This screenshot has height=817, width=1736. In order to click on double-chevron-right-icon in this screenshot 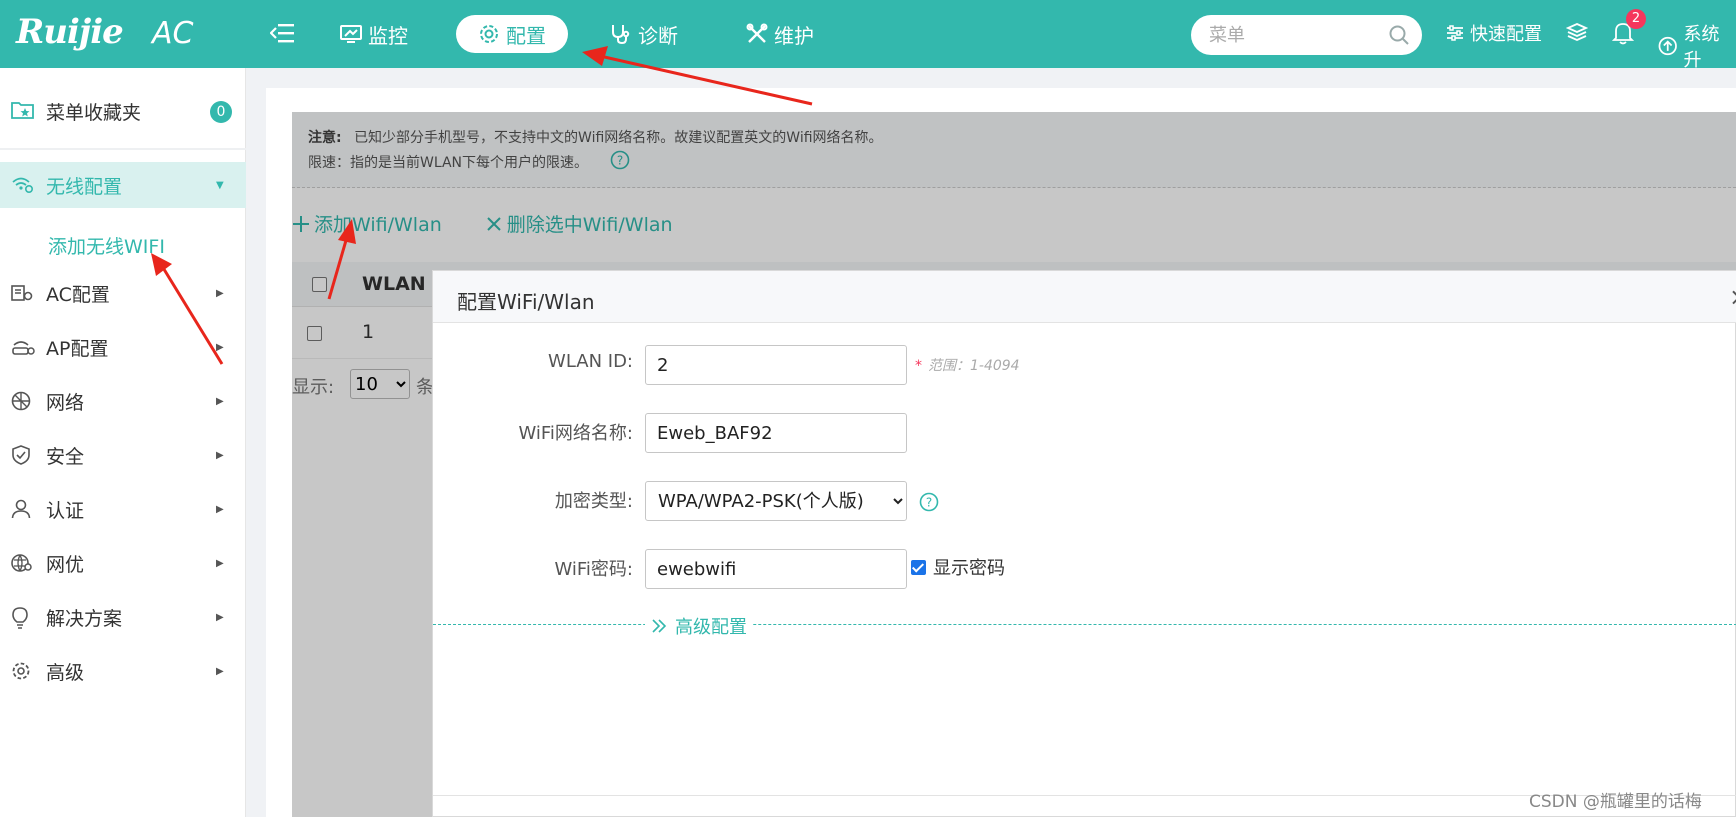, I will do `click(659, 626)`.